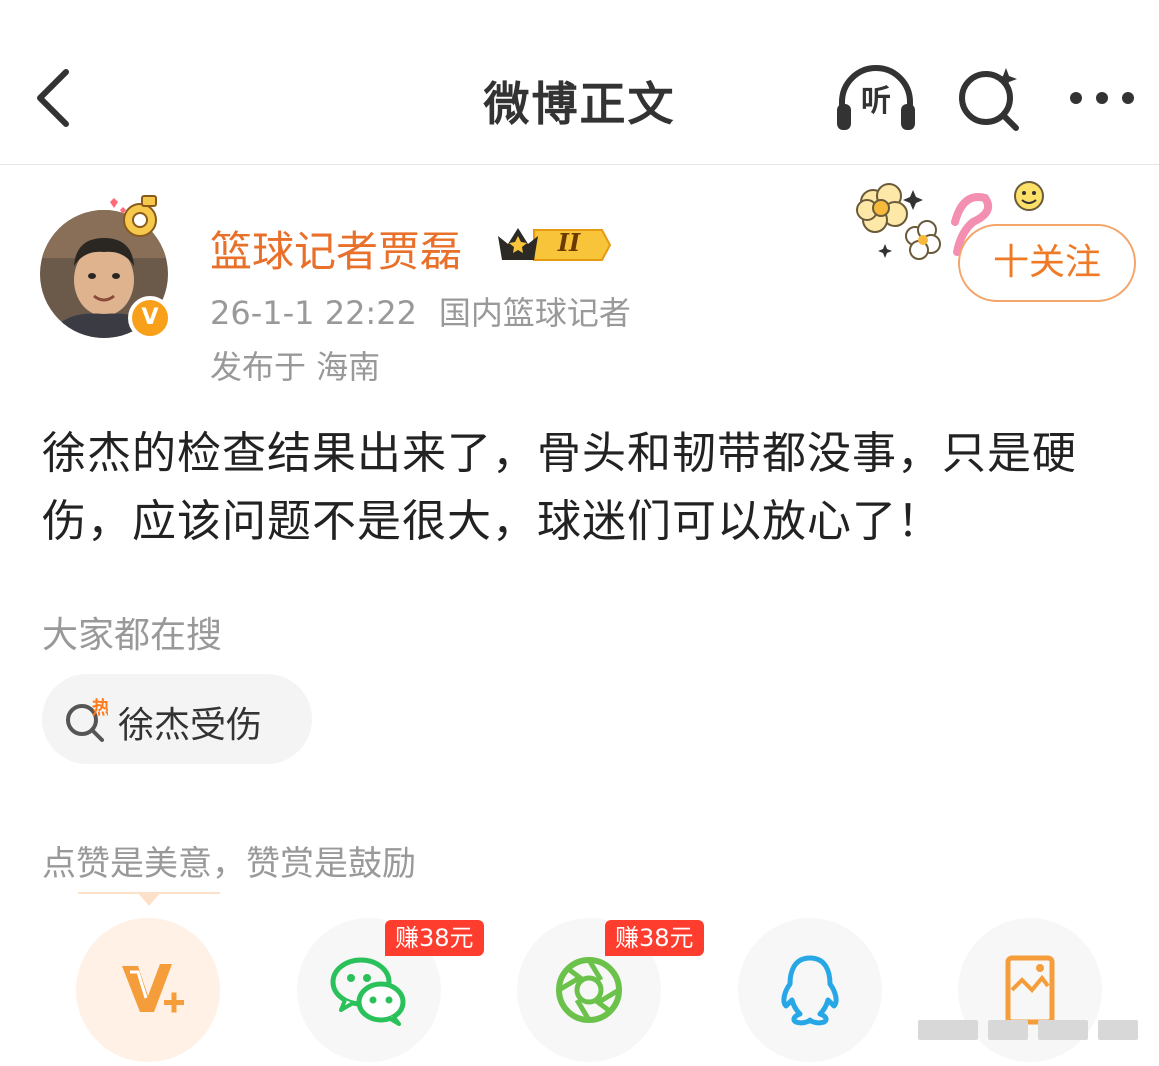 The image size is (1159, 1066). Describe the element at coordinates (368, 991) in the screenshot. I see `wechat-icon` at that location.